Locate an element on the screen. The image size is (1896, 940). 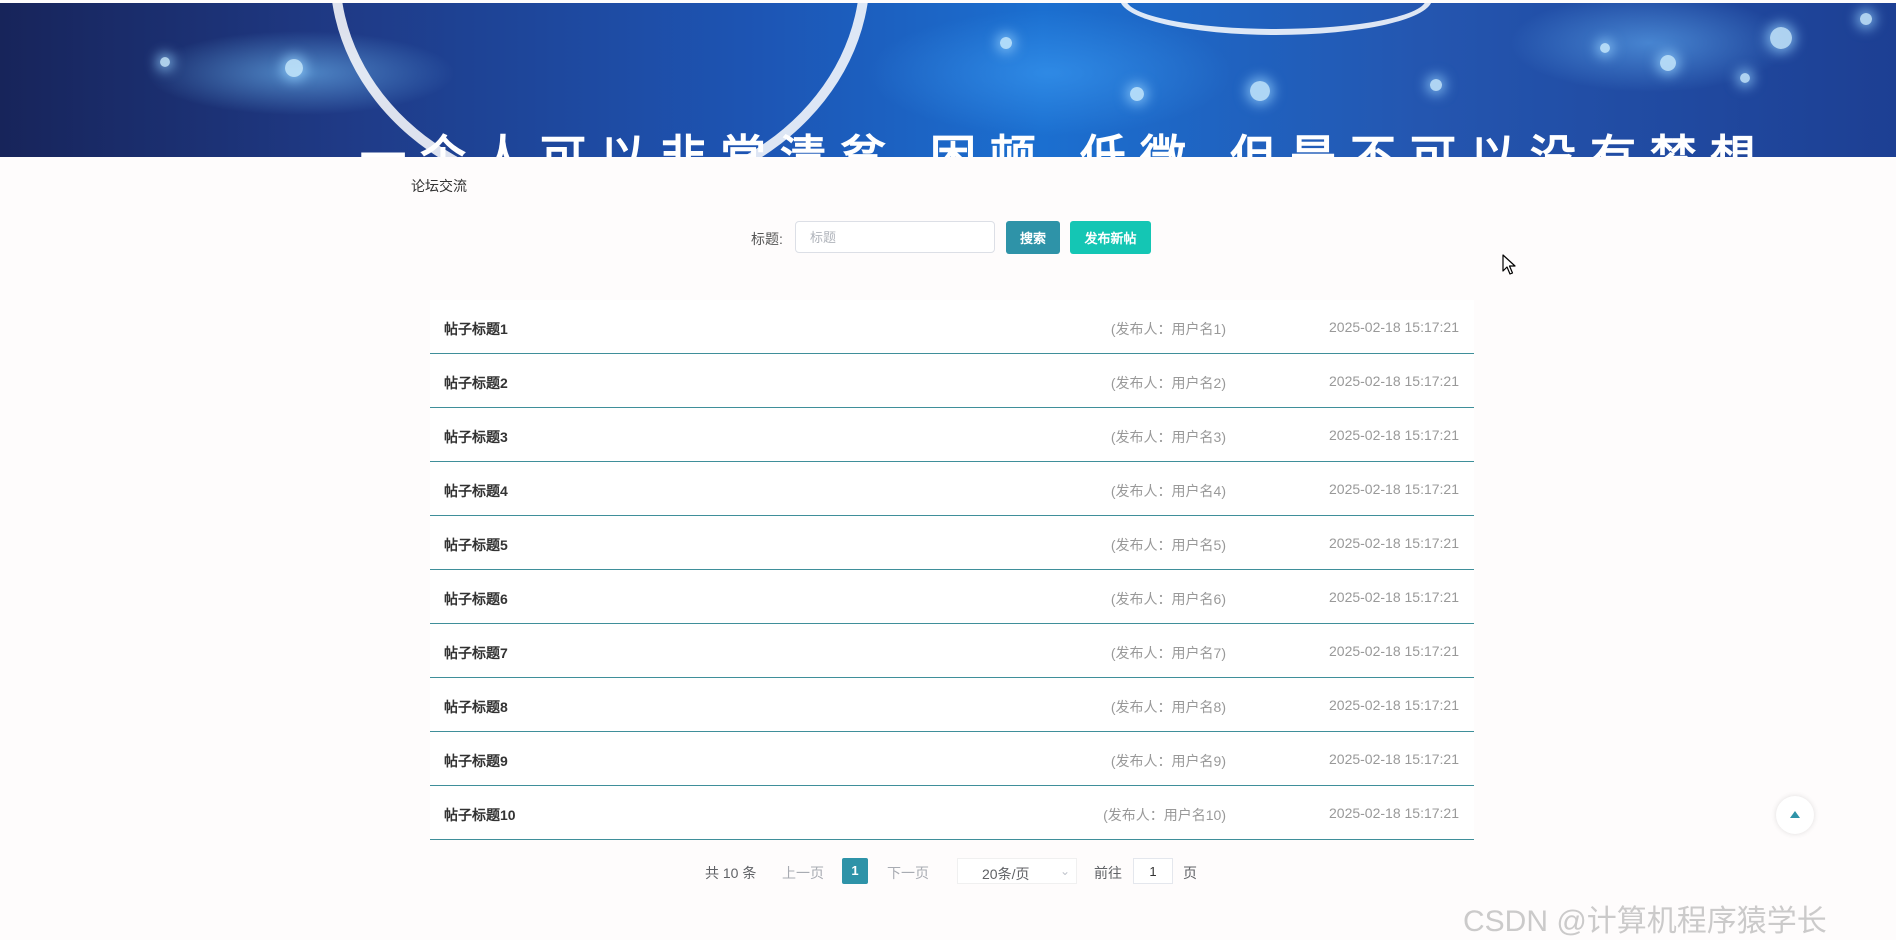
search-input is located at coordinates (895, 237).